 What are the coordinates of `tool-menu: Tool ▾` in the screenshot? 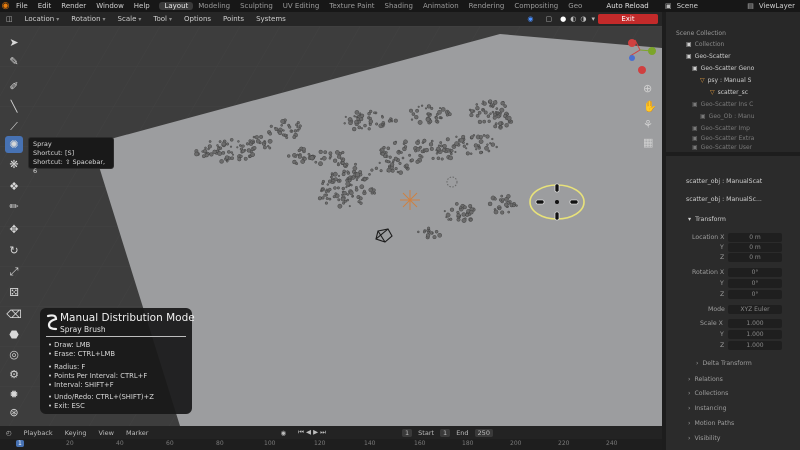 It's located at (162, 19).